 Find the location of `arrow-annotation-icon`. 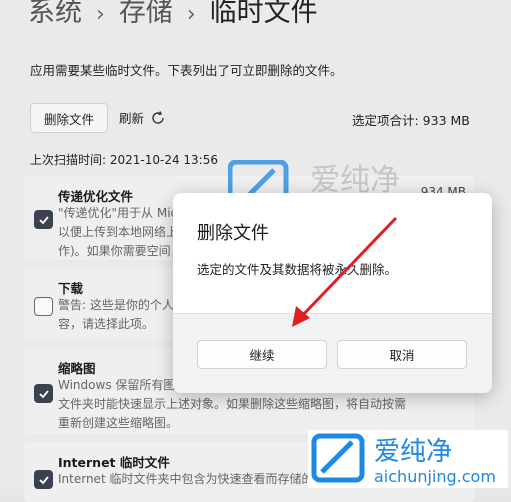

arrow-annotation-icon is located at coordinates (345, 271).